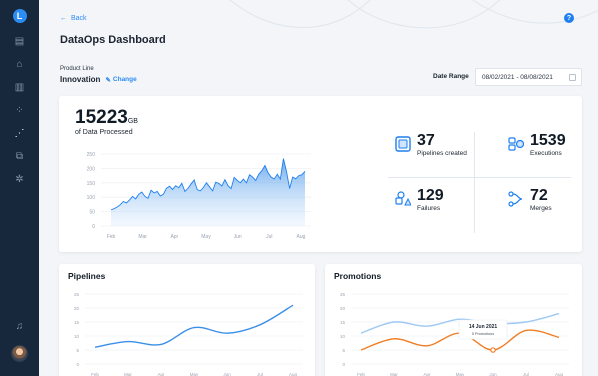 The height and width of the screenshot is (376, 598). What do you see at coordinates (530, 200) in the screenshot?
I see `stat-merges: 72 Merges` at bounding box center [530, 200].